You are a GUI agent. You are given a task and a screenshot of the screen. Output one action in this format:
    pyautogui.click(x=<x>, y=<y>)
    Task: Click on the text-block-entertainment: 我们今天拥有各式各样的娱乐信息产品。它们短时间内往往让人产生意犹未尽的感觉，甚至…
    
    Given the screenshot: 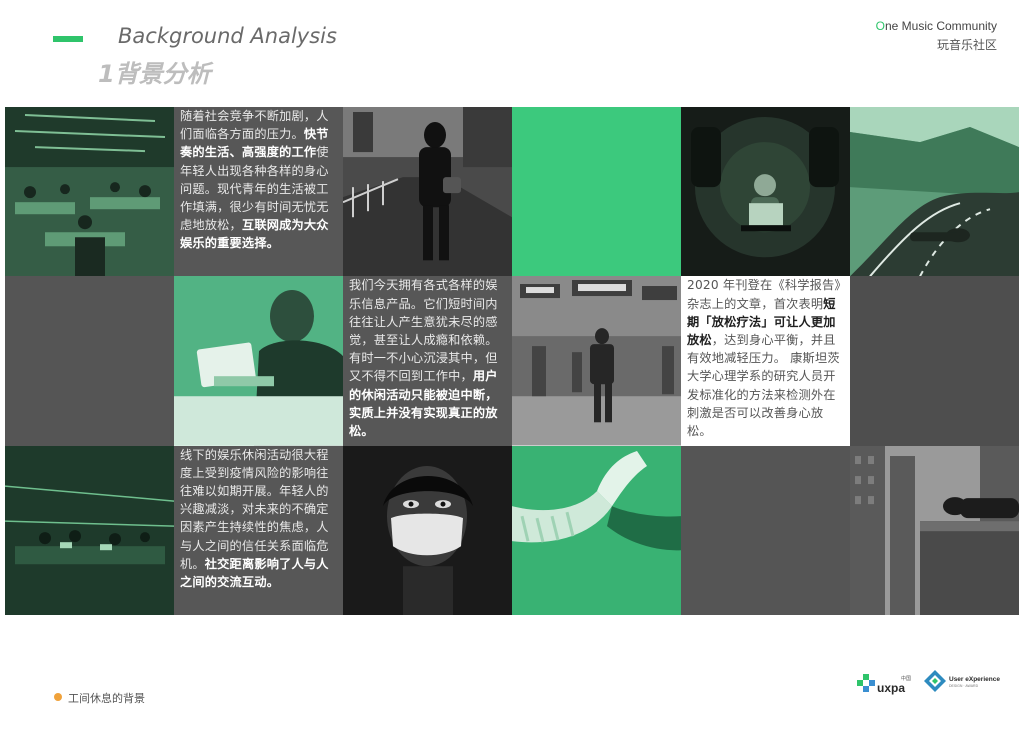 What is the action you would take?
    pyautogui.click(x=427, y=361)
    